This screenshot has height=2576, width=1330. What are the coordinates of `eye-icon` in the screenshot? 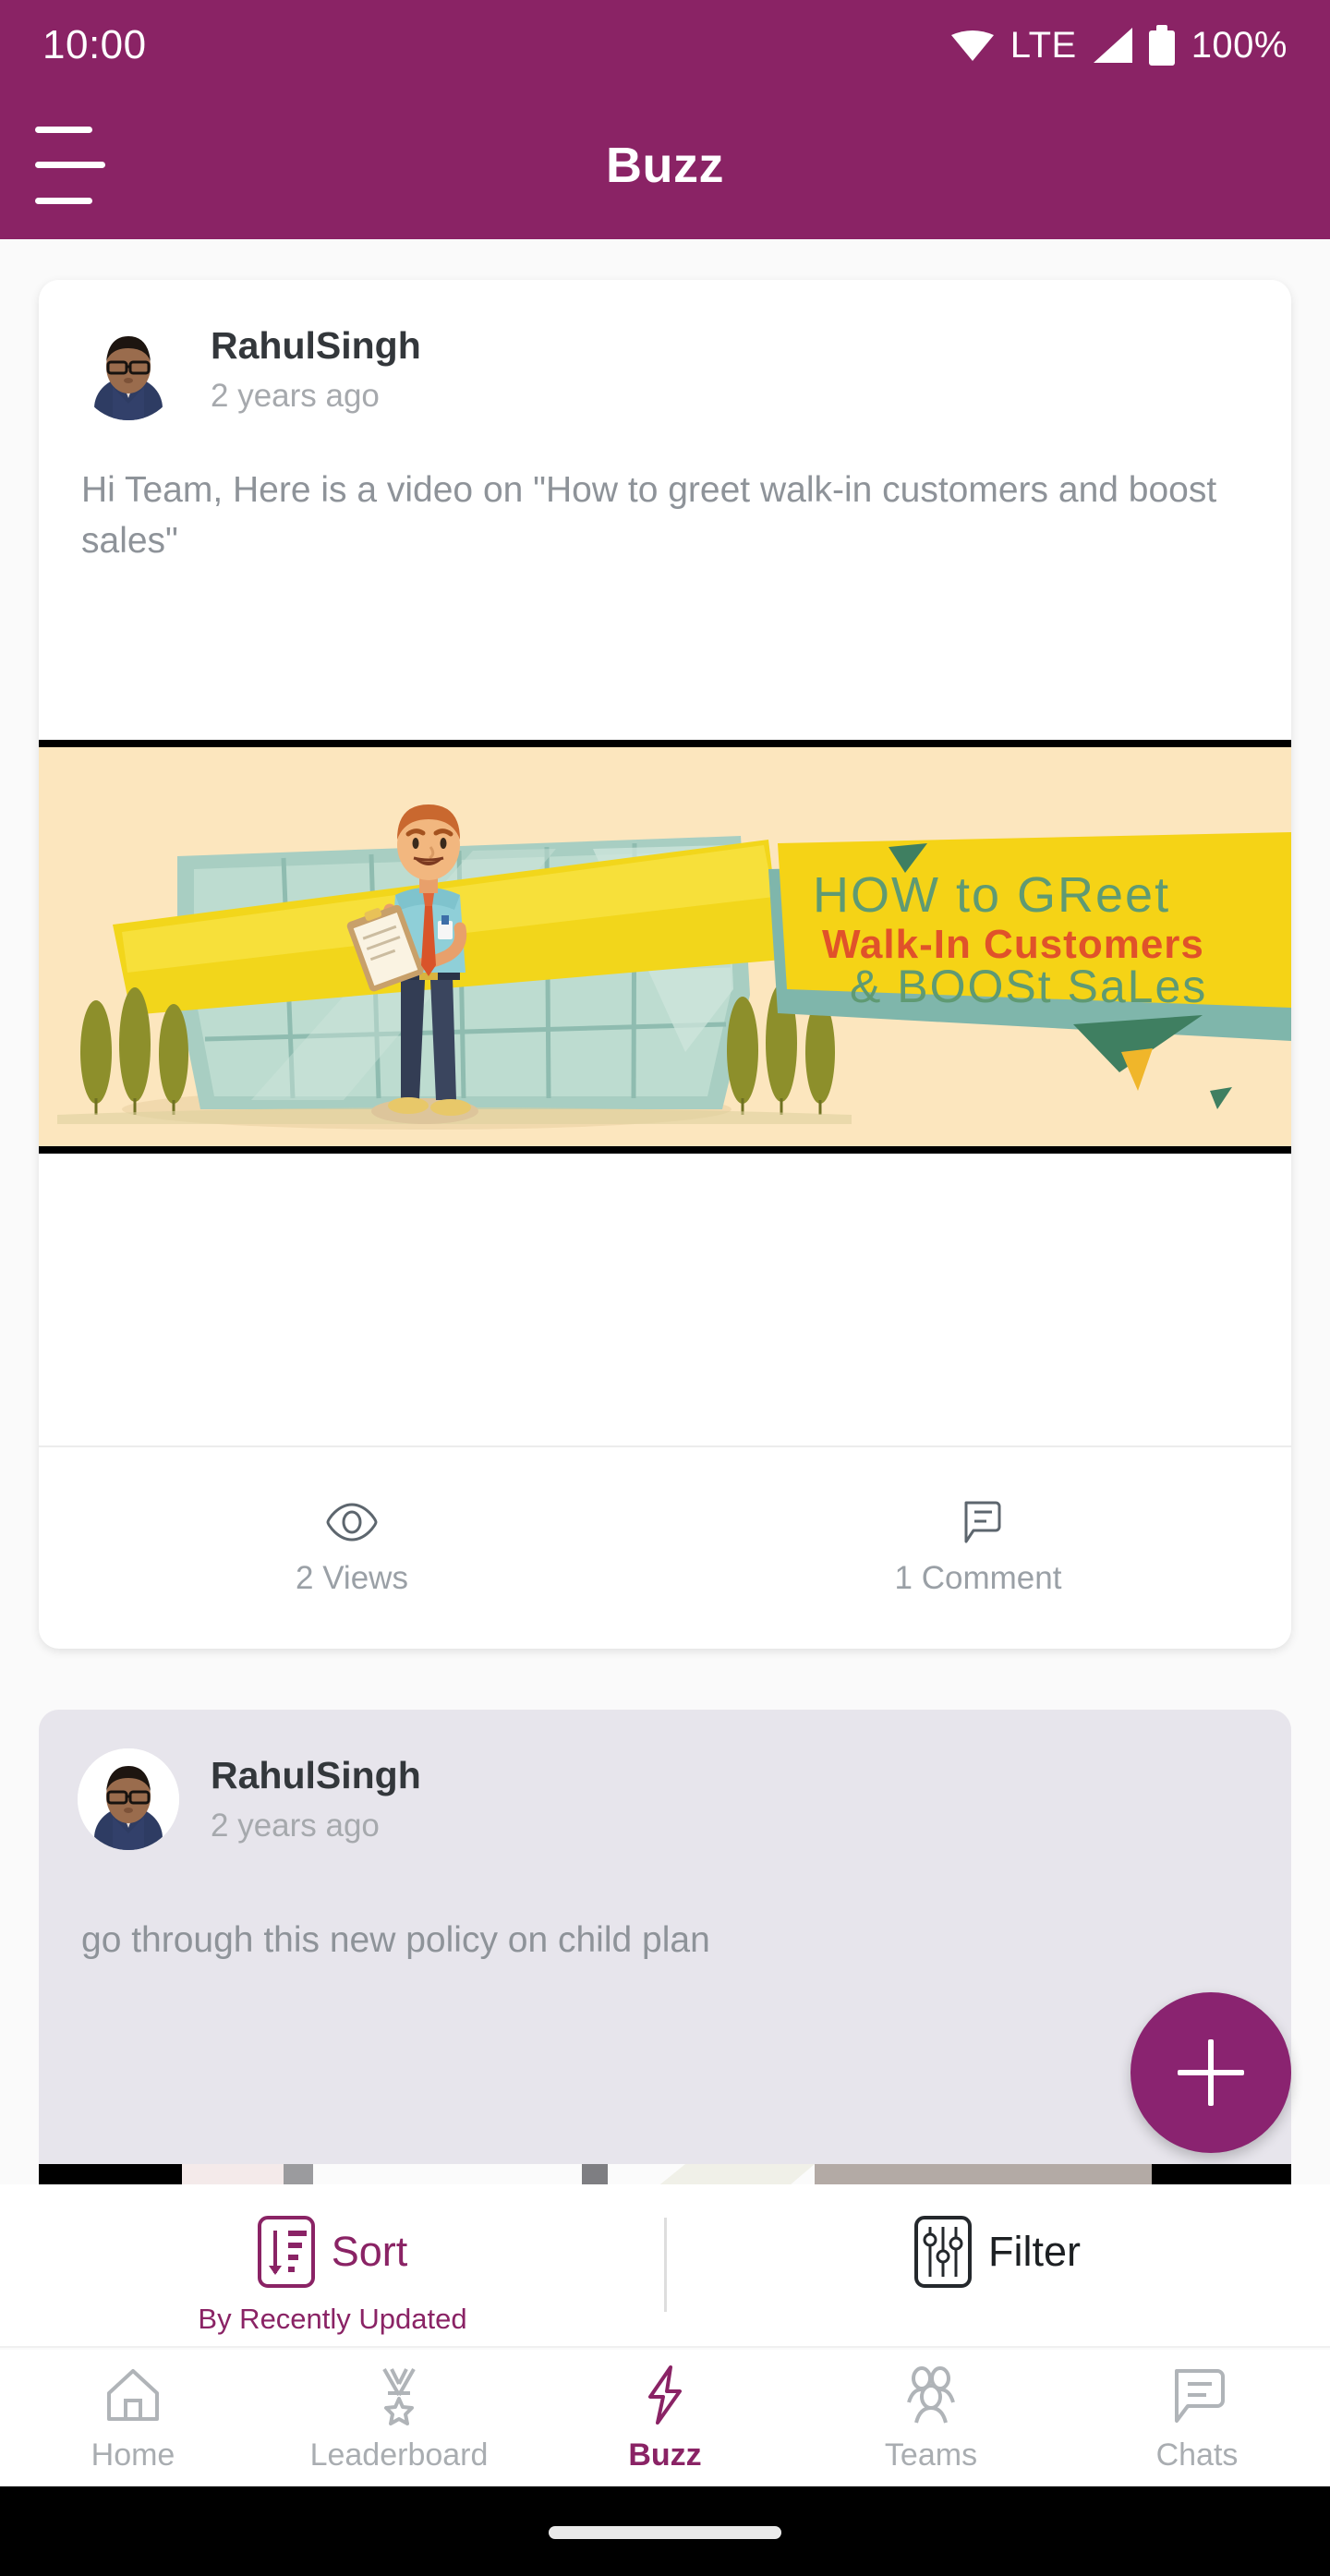 It's located at (352, 1522).